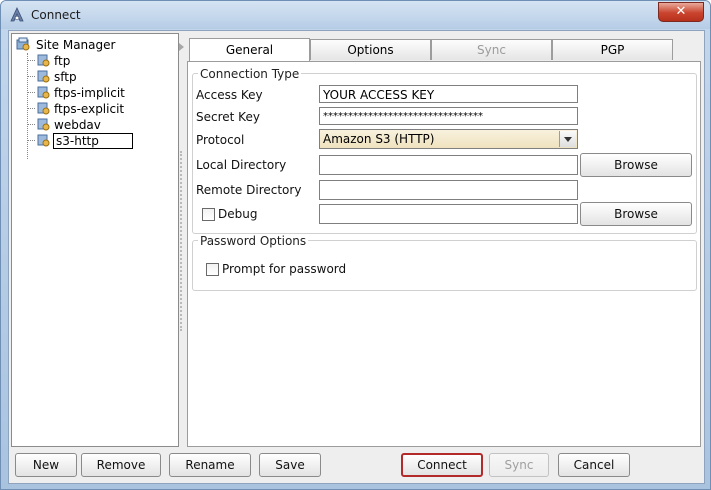 The height and width of the screenshot is (490, 711). Describe the element at coordinates (229, 95) in the screenshot. I see `access-key-label: Access Key` at that location.